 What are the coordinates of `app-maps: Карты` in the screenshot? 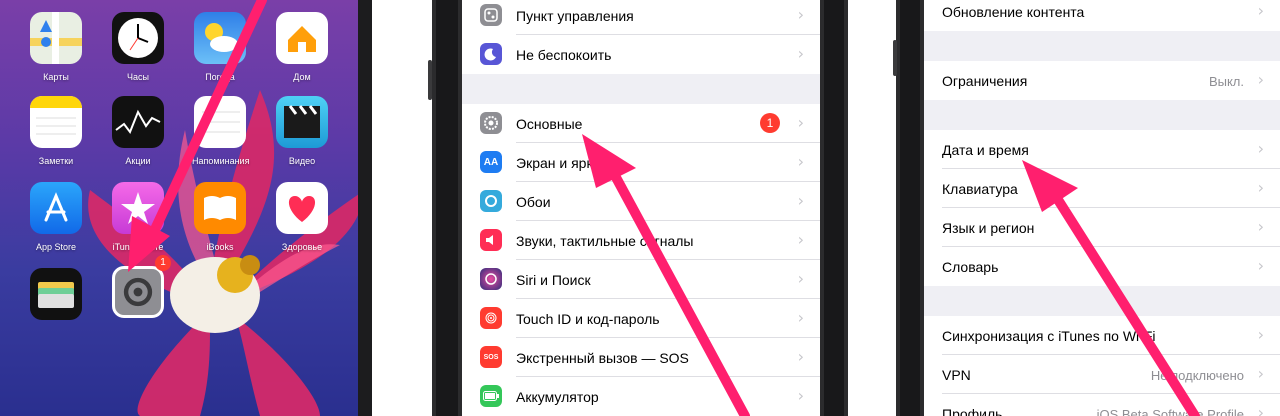 It's located at (56, 47).